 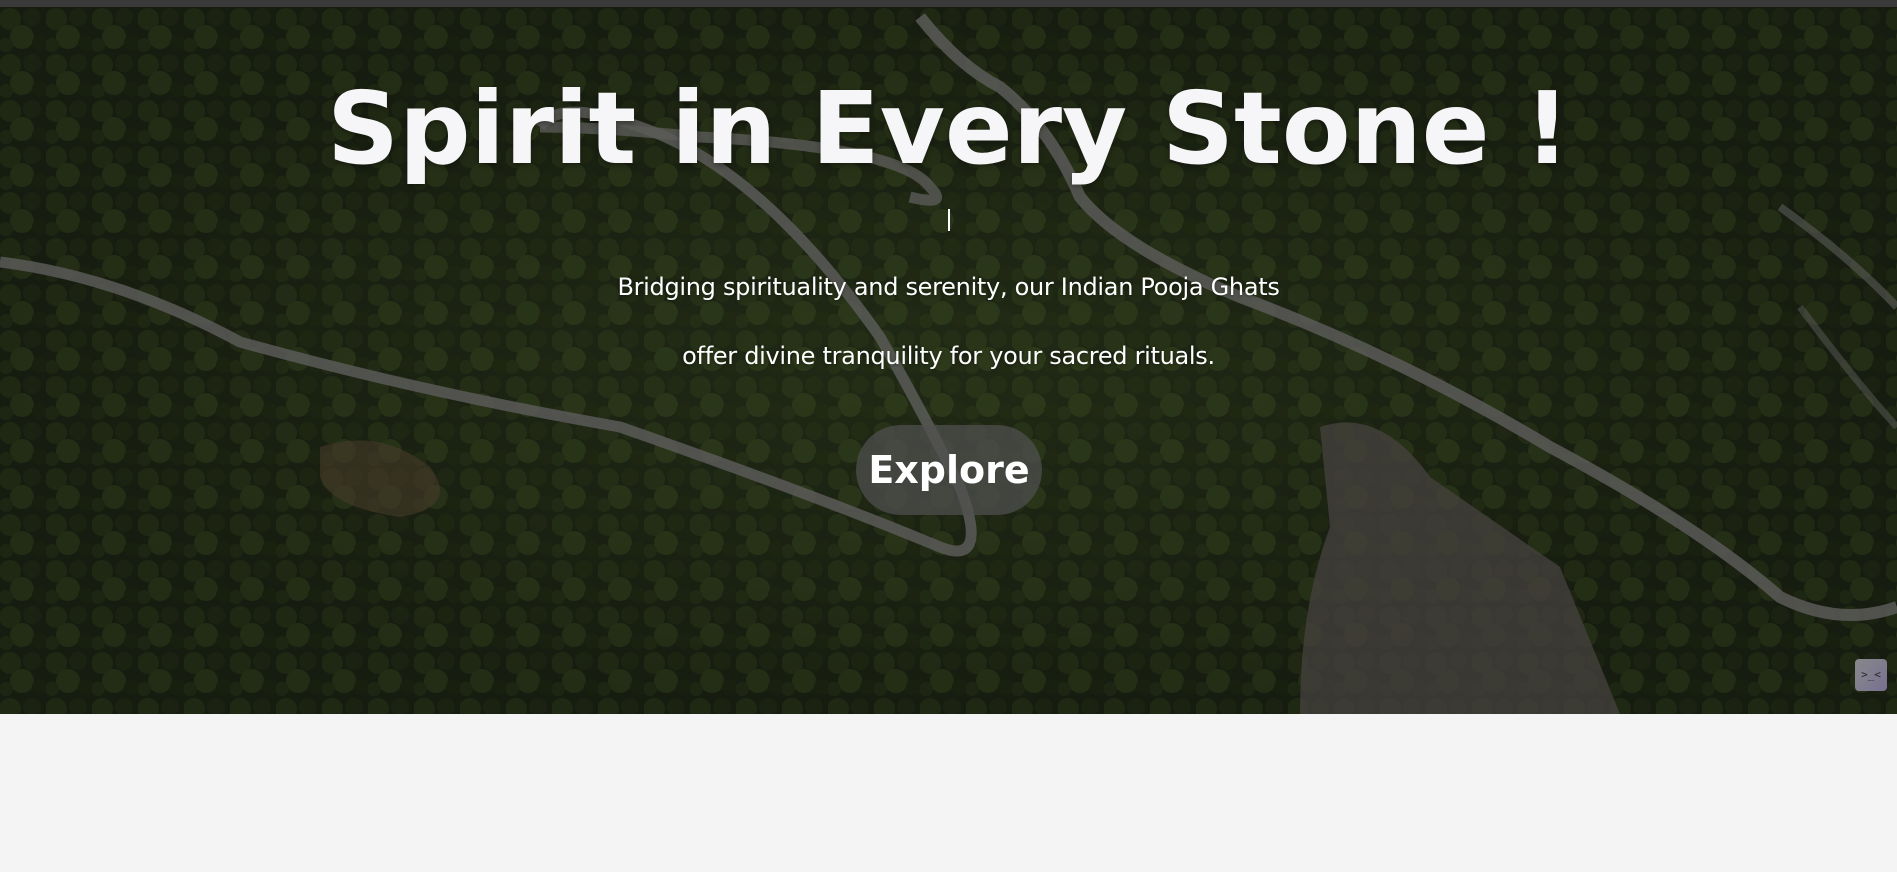 What do you see at coordinates (948, 3) in the screenshot?
I see `browser-top-strip` at bounding box center [948, 3].